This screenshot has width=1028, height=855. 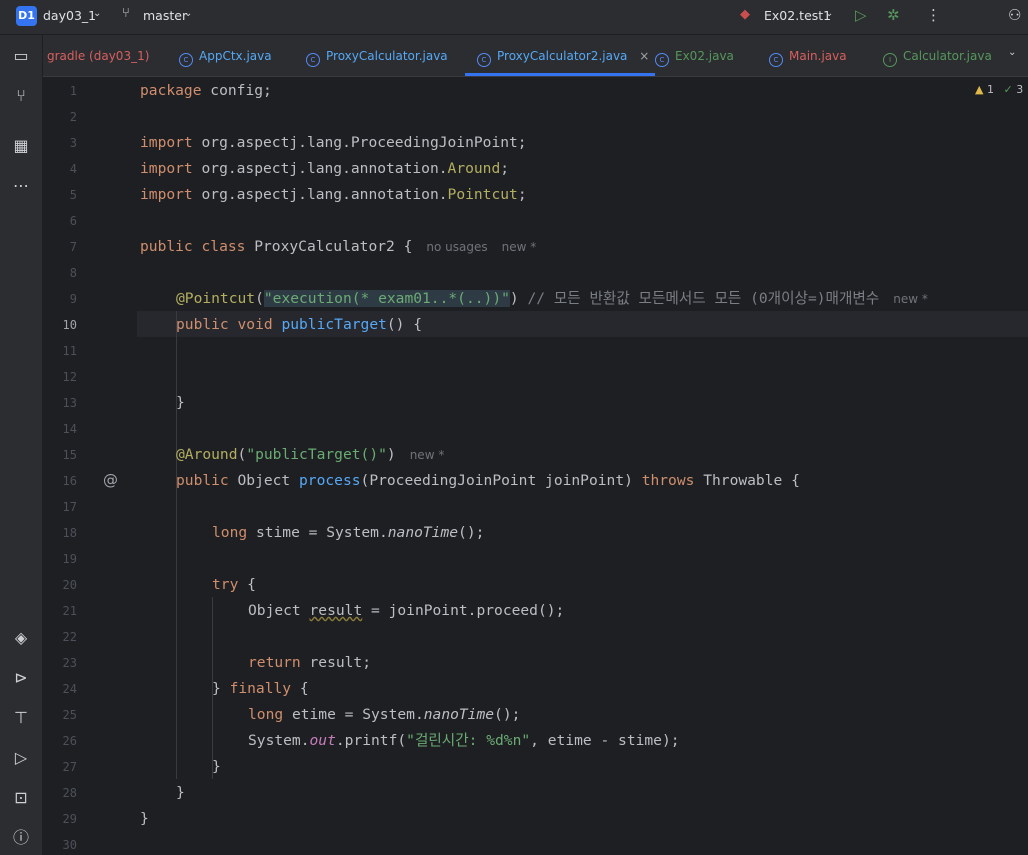 I want to click on tab-label: gradle (day03_1), so click(x=98, y=56).